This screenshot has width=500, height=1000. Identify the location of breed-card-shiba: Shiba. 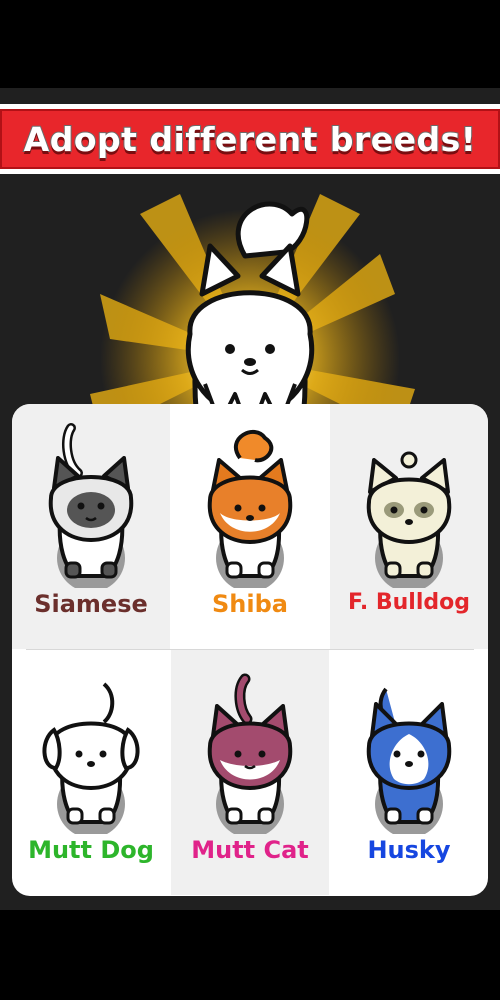
(250, 526).